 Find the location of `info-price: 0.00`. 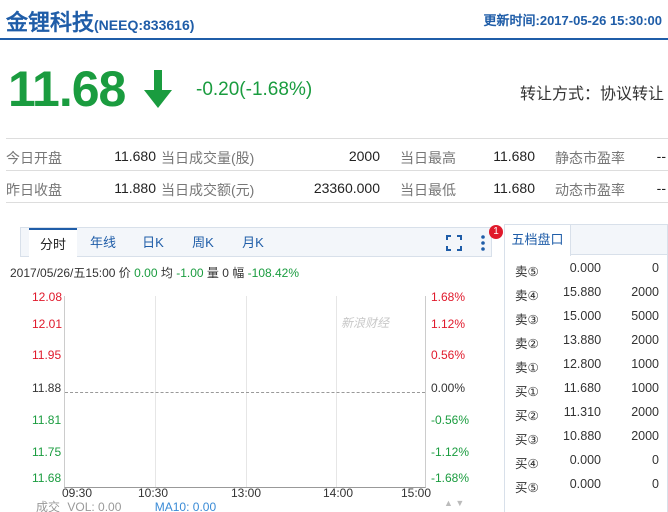

info-price: 0.00 is located at coordinates (146, 273).